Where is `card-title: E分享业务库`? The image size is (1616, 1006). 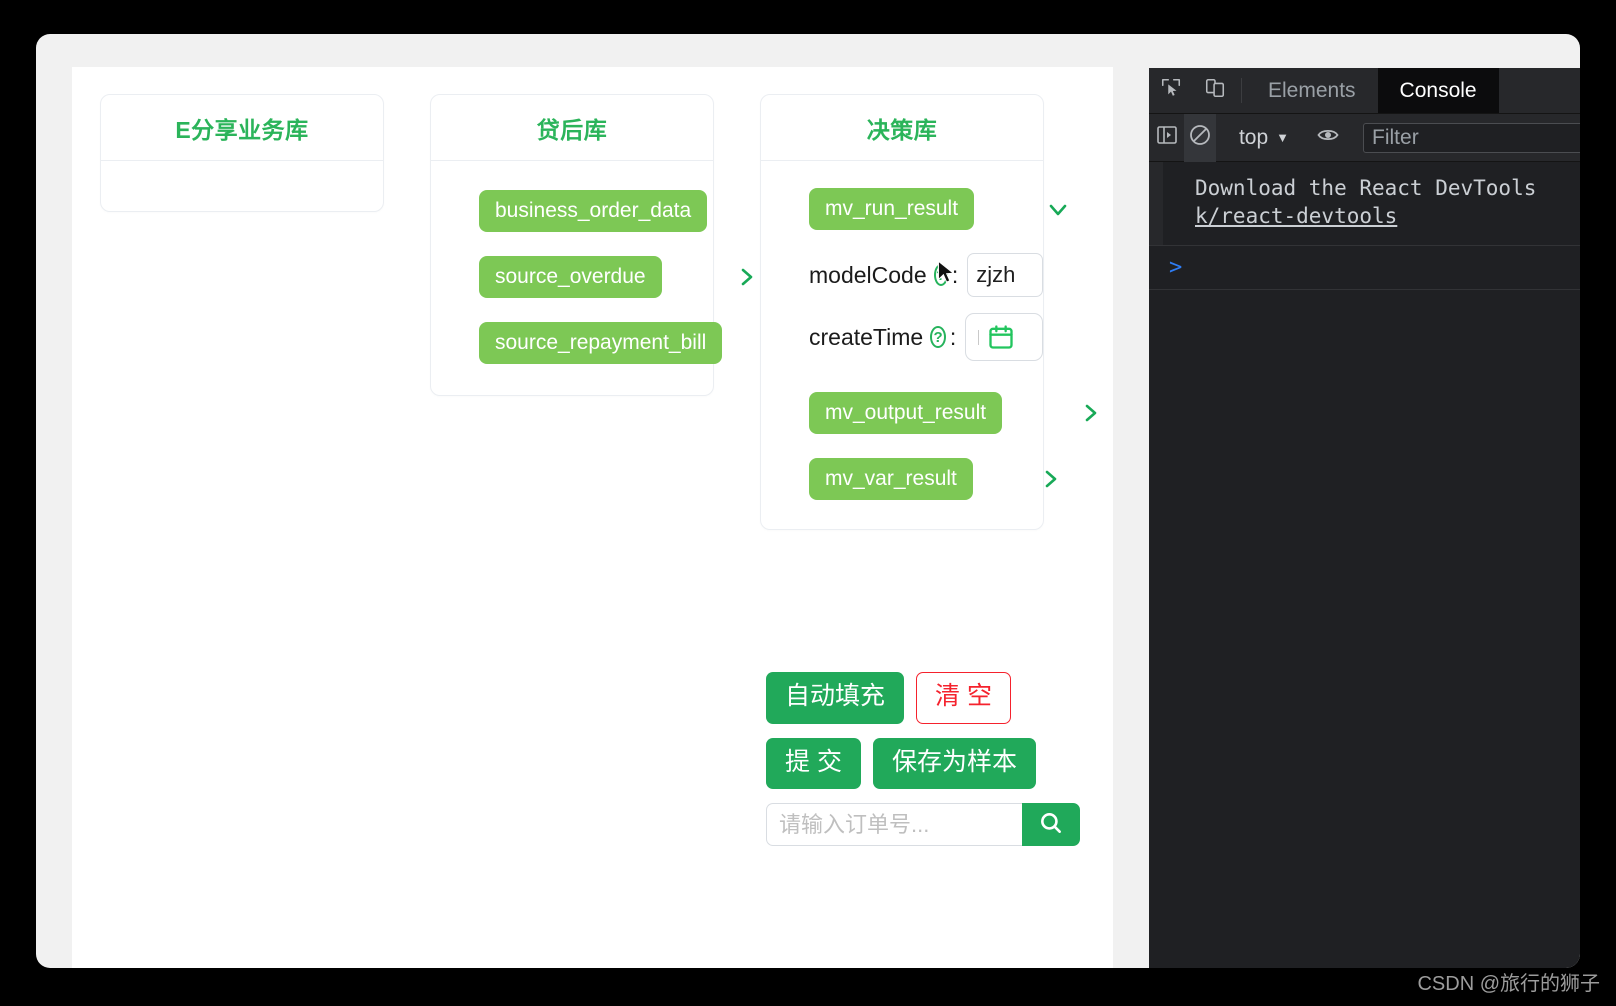 card-title: E分享业务库 is located at coordinates (242, 130).